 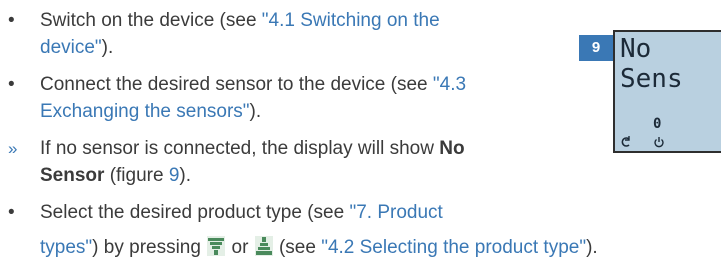 What do you see at coordinates (174, 175) in the screenshot?
I see `link-figure-9: 9` at bounding box center [174, 175].